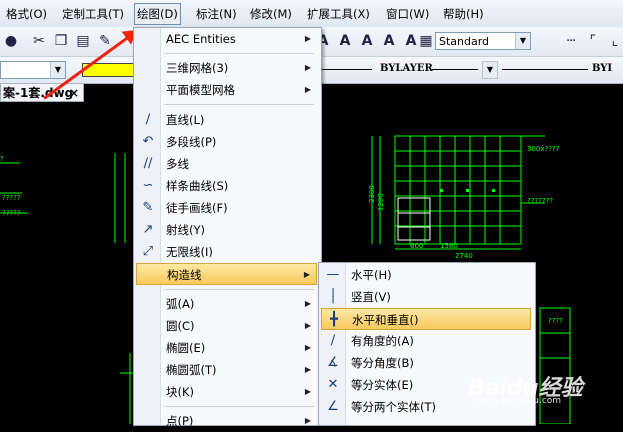  Describe the element at coordinates (393, 407) in the screenshot. I see `menu-item-label: 等分两个实体(T)` at that location.